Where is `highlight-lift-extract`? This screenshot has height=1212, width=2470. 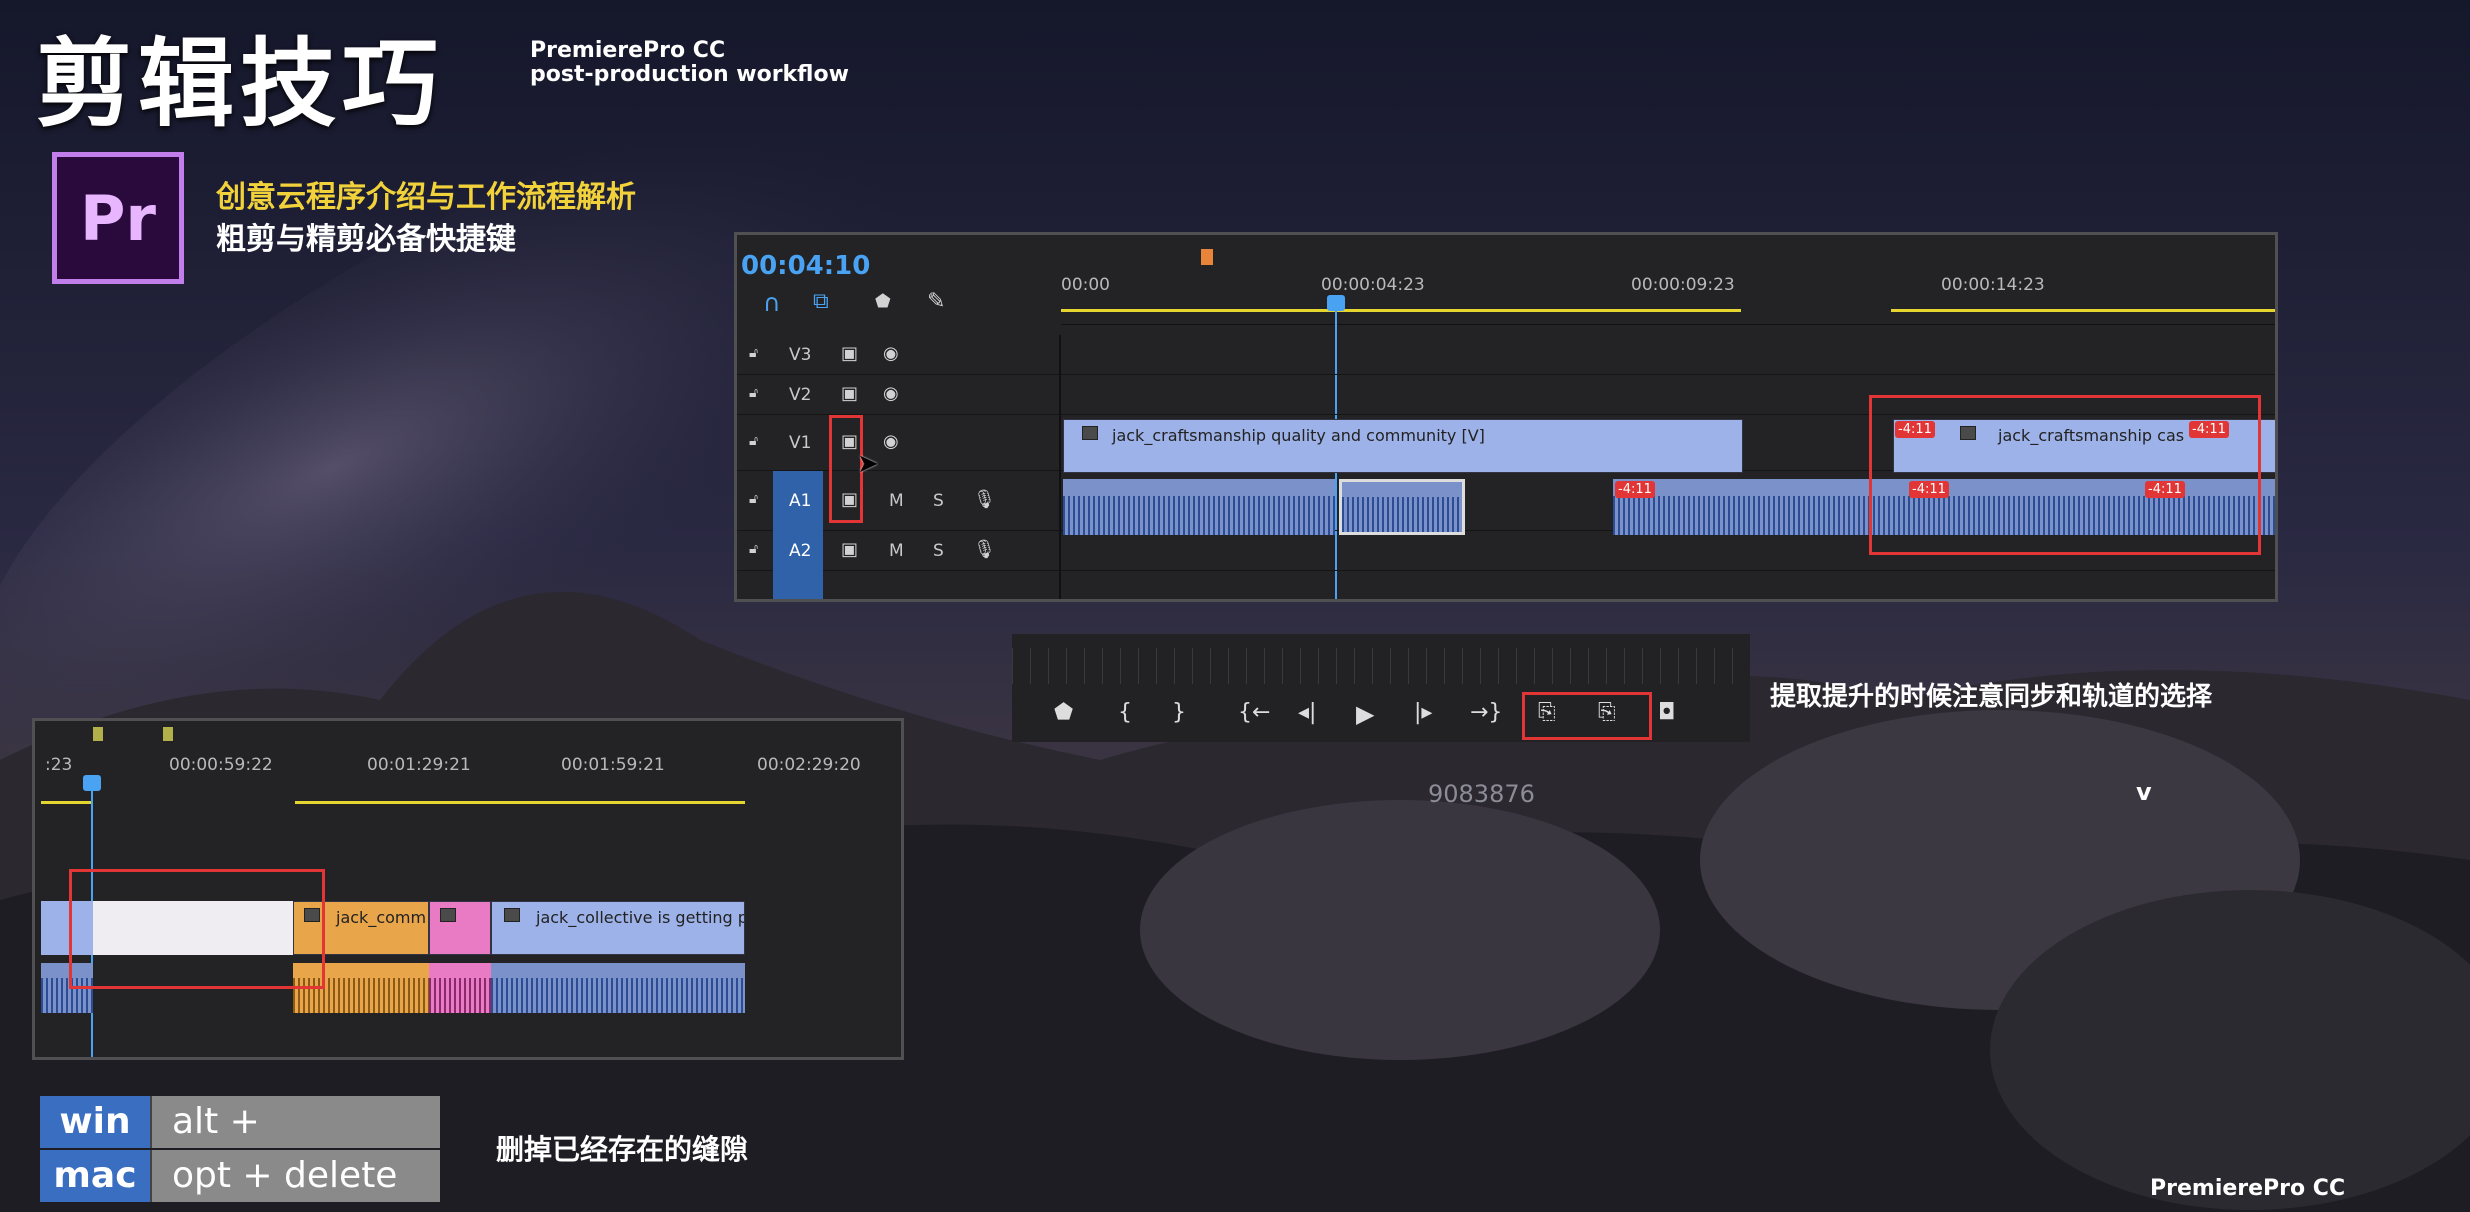
highlight-lift-extract is located at coordinates (1587, 716).